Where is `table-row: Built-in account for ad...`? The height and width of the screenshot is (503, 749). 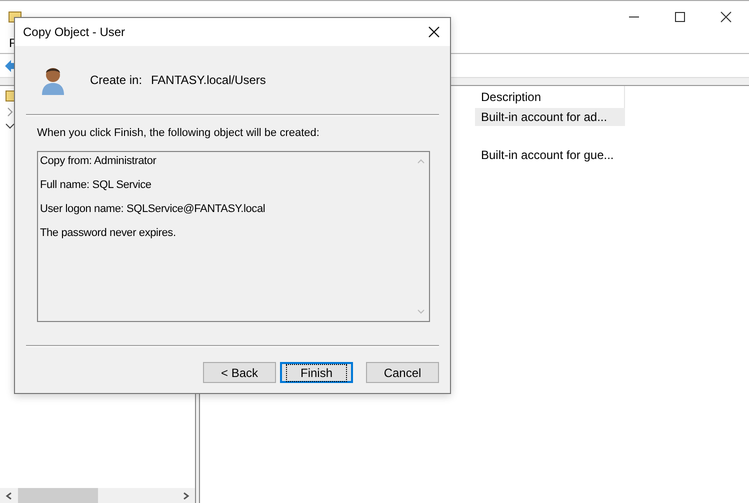 table-row: Built-in account for ad... is located at coordinates (550, 117).